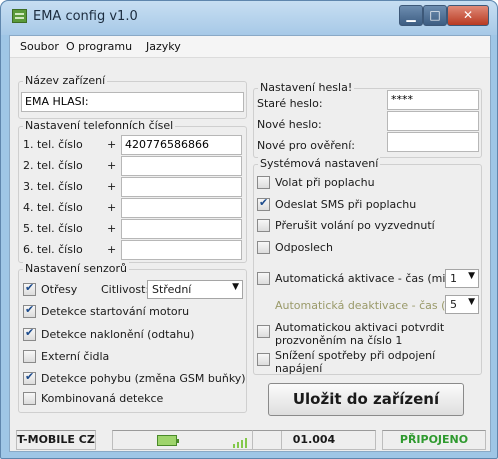 The image size is (498, 459). Describe the element at coordinates (29, 377) in the screenshot. I see `motion-checkbox` at that location.